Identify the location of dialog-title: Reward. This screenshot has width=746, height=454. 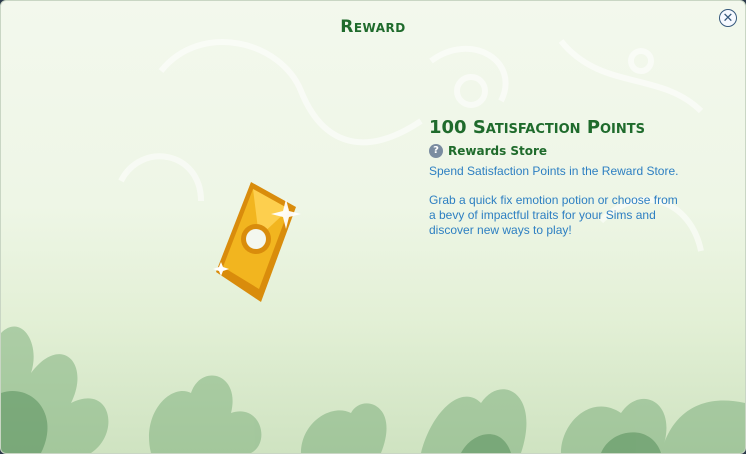
(373, 27).